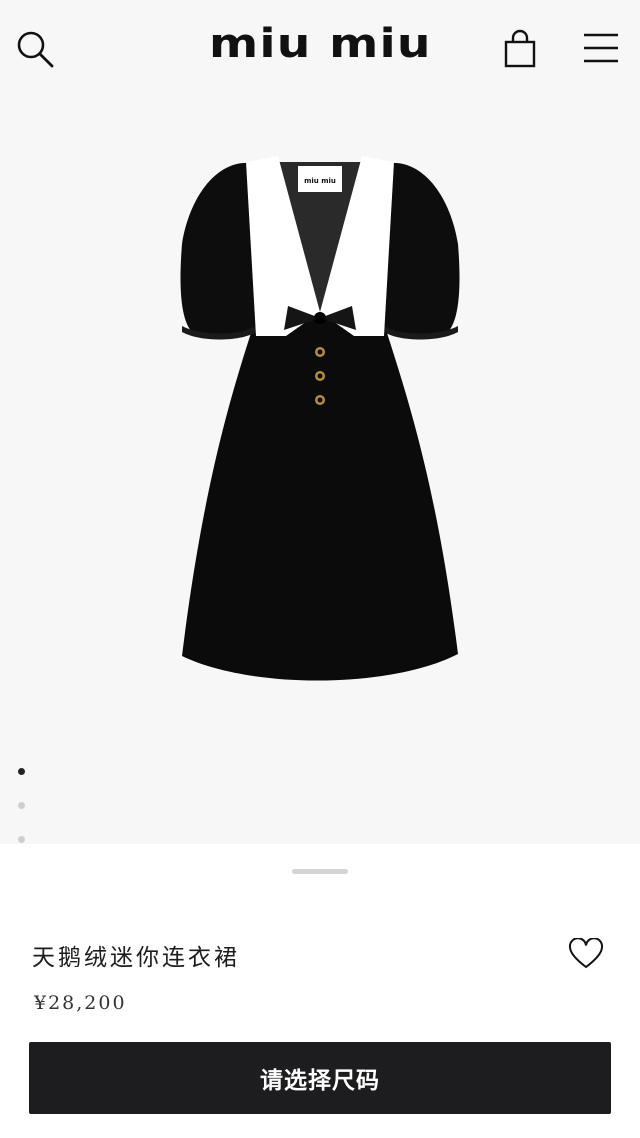  I want to click on top-header: miu miu, so click(320, 48).